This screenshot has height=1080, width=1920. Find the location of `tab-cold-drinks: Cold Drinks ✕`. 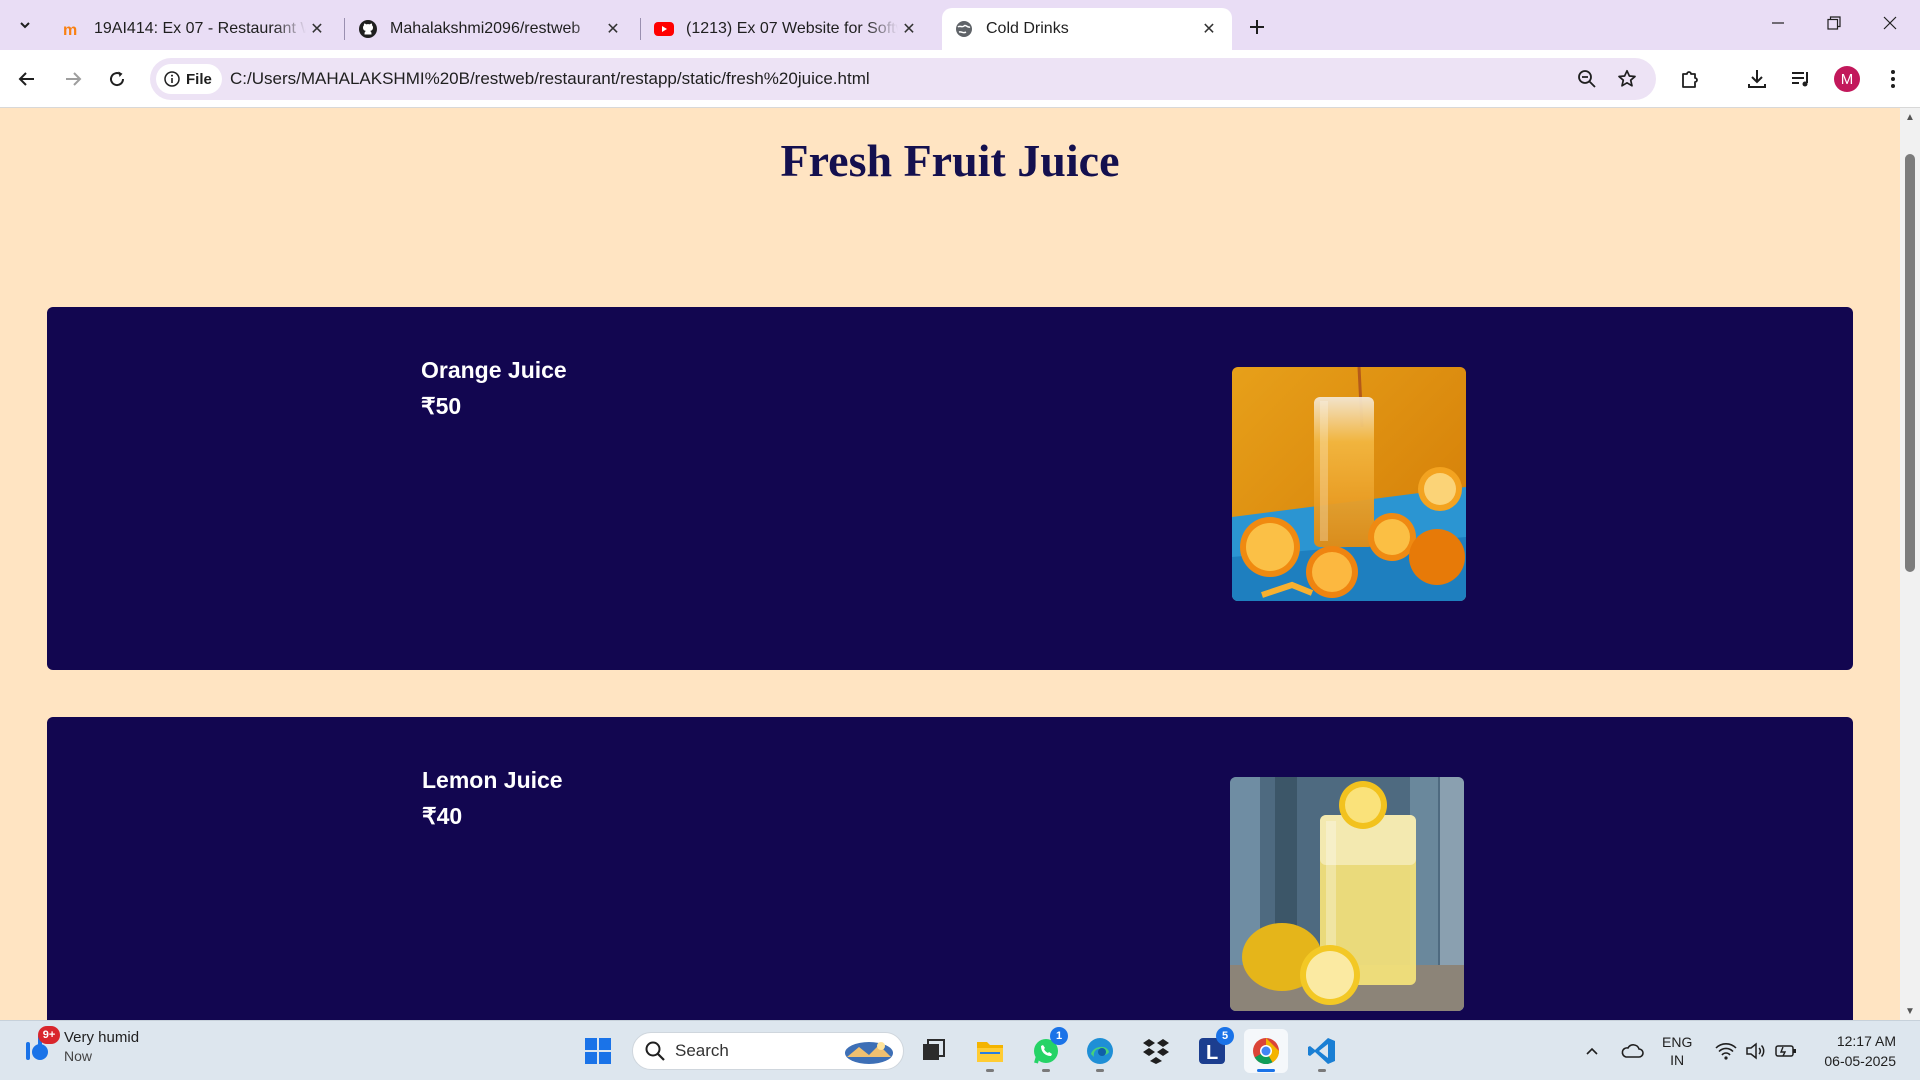

tab-cold-drinks: Cold Drinks ✕ is located at coordinates (1087, 29).